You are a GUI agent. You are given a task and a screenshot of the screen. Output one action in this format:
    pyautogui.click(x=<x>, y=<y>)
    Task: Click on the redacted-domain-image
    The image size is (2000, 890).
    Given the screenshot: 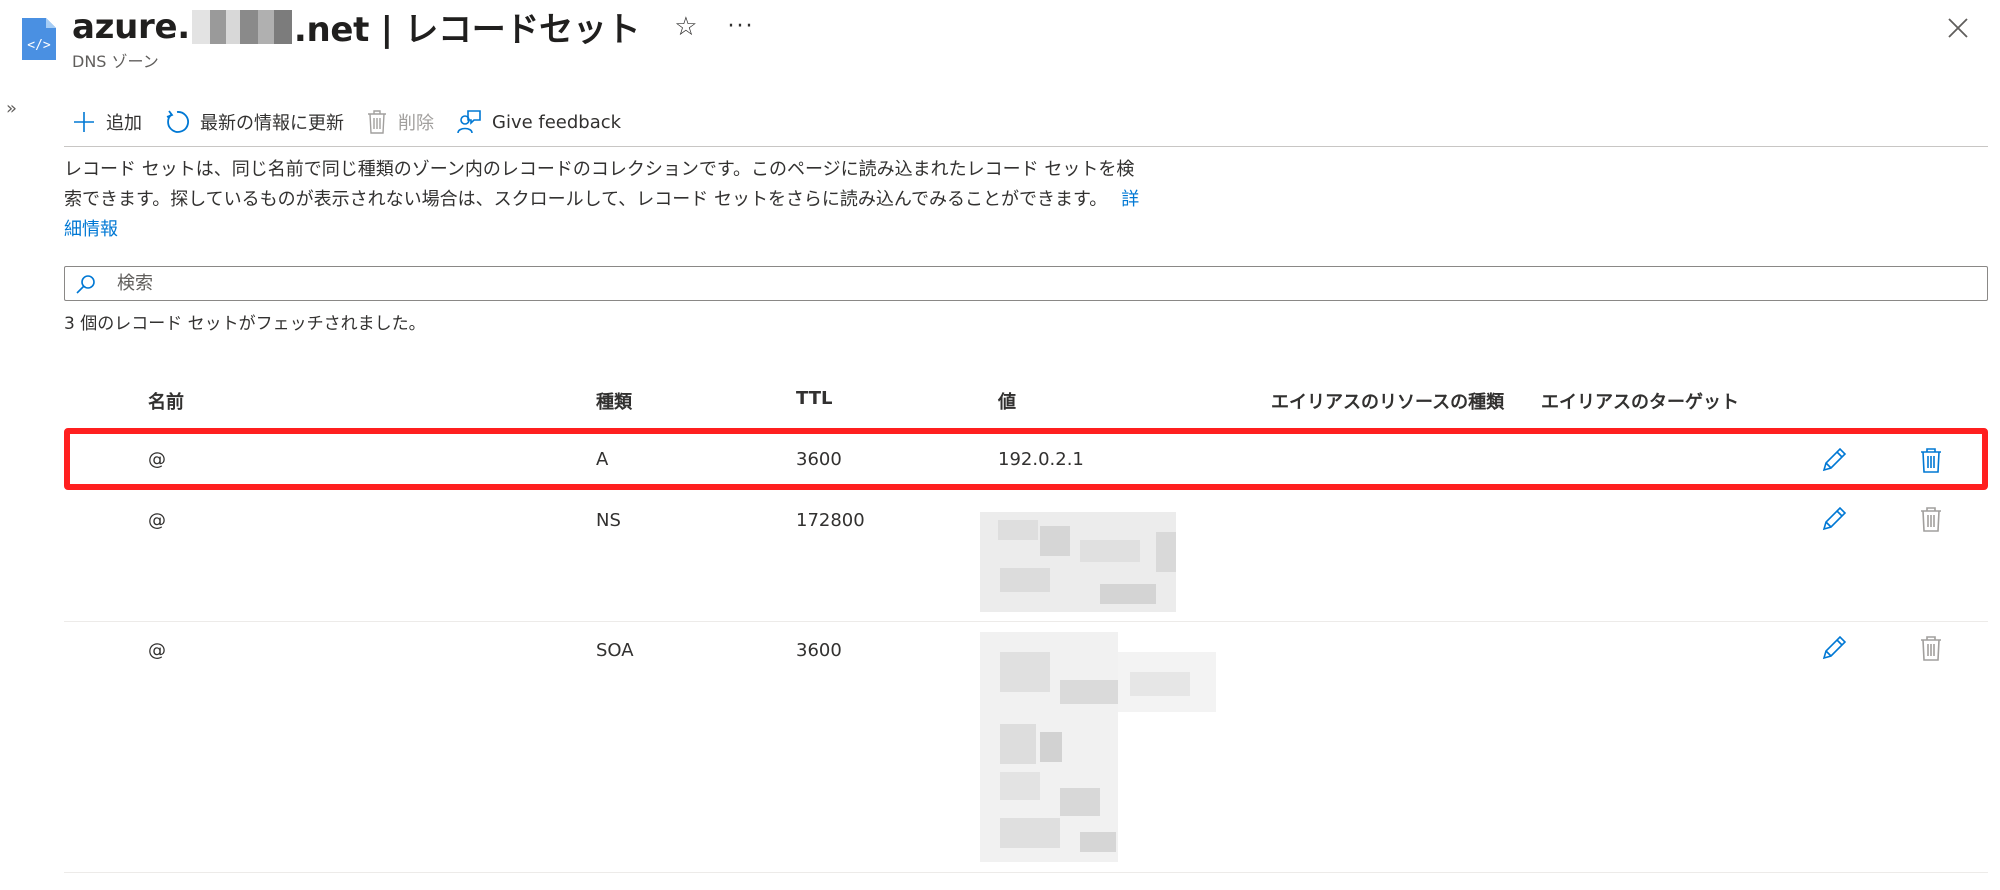 What is the action you would take?
    pyautogui.click(x=241, y=26)
    